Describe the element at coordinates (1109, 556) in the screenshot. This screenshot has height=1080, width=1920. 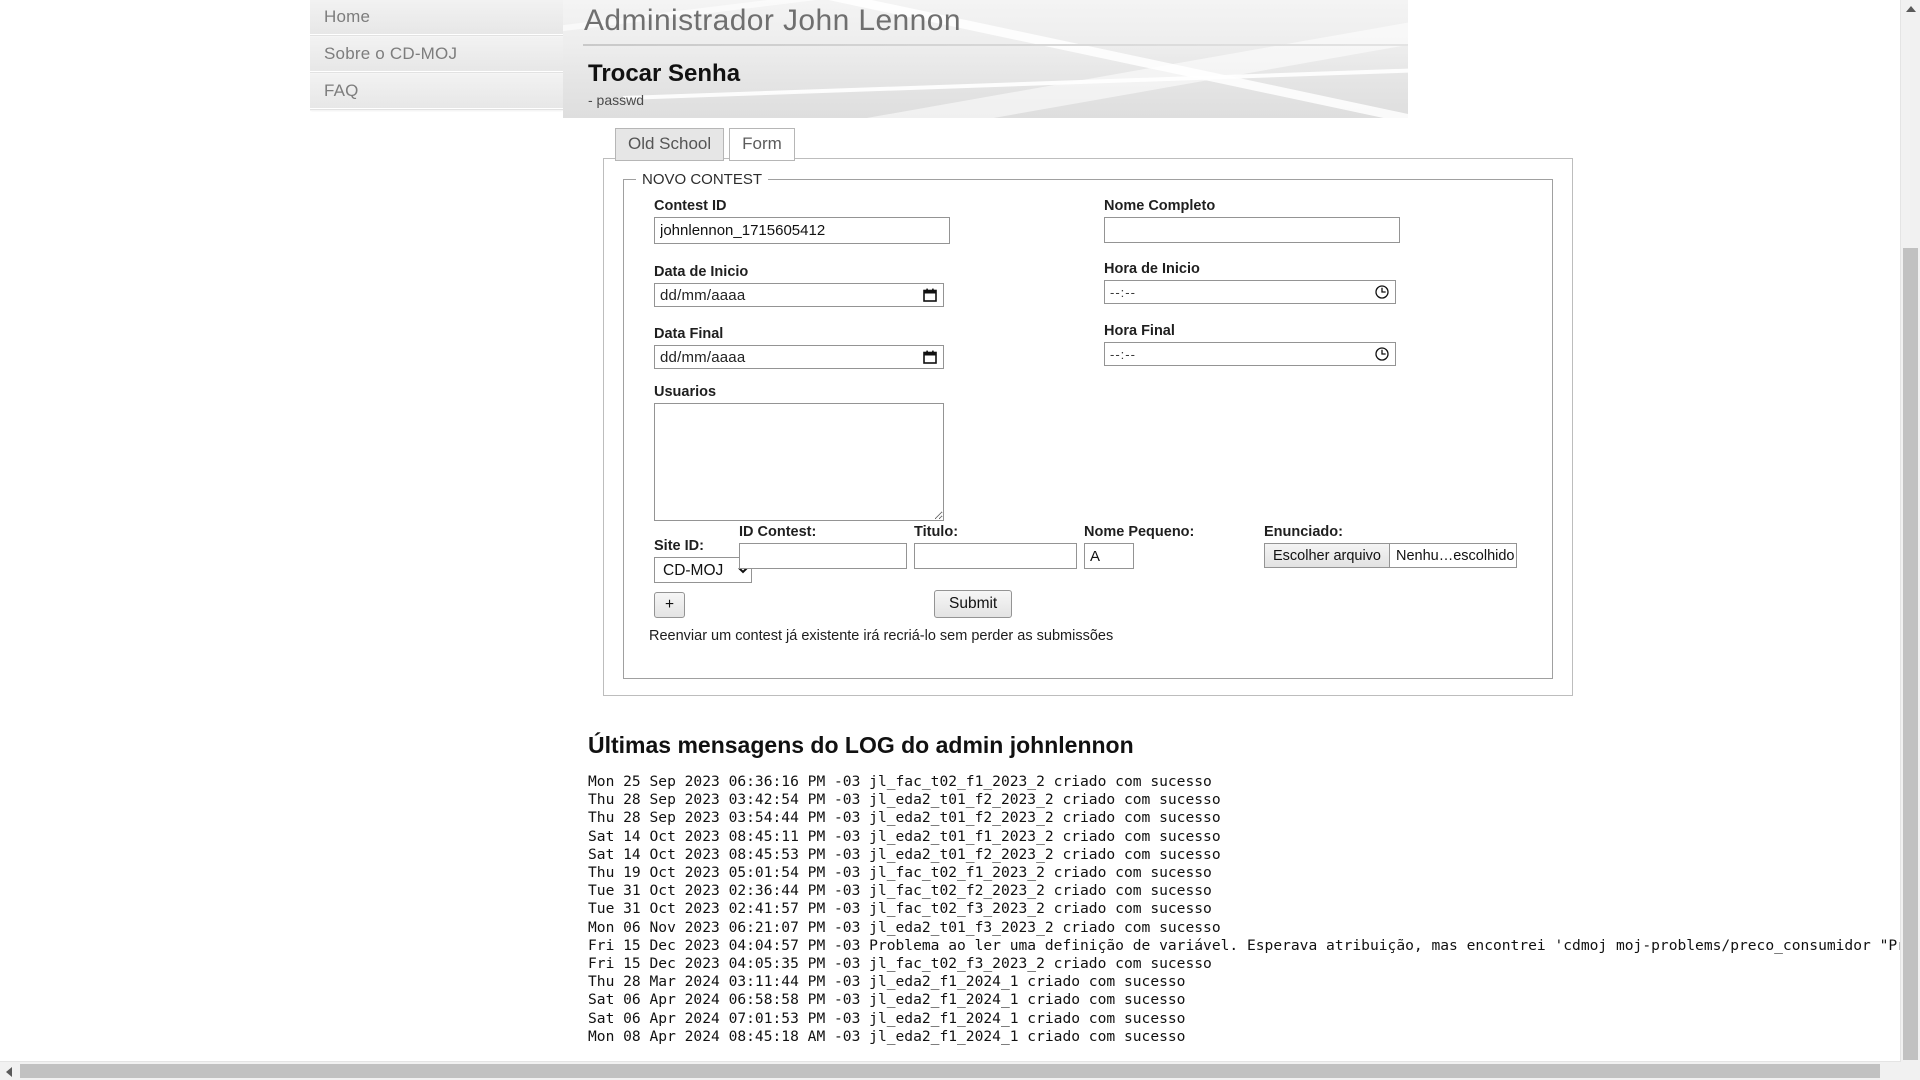
I see `nome-pequeno-input` at that location.